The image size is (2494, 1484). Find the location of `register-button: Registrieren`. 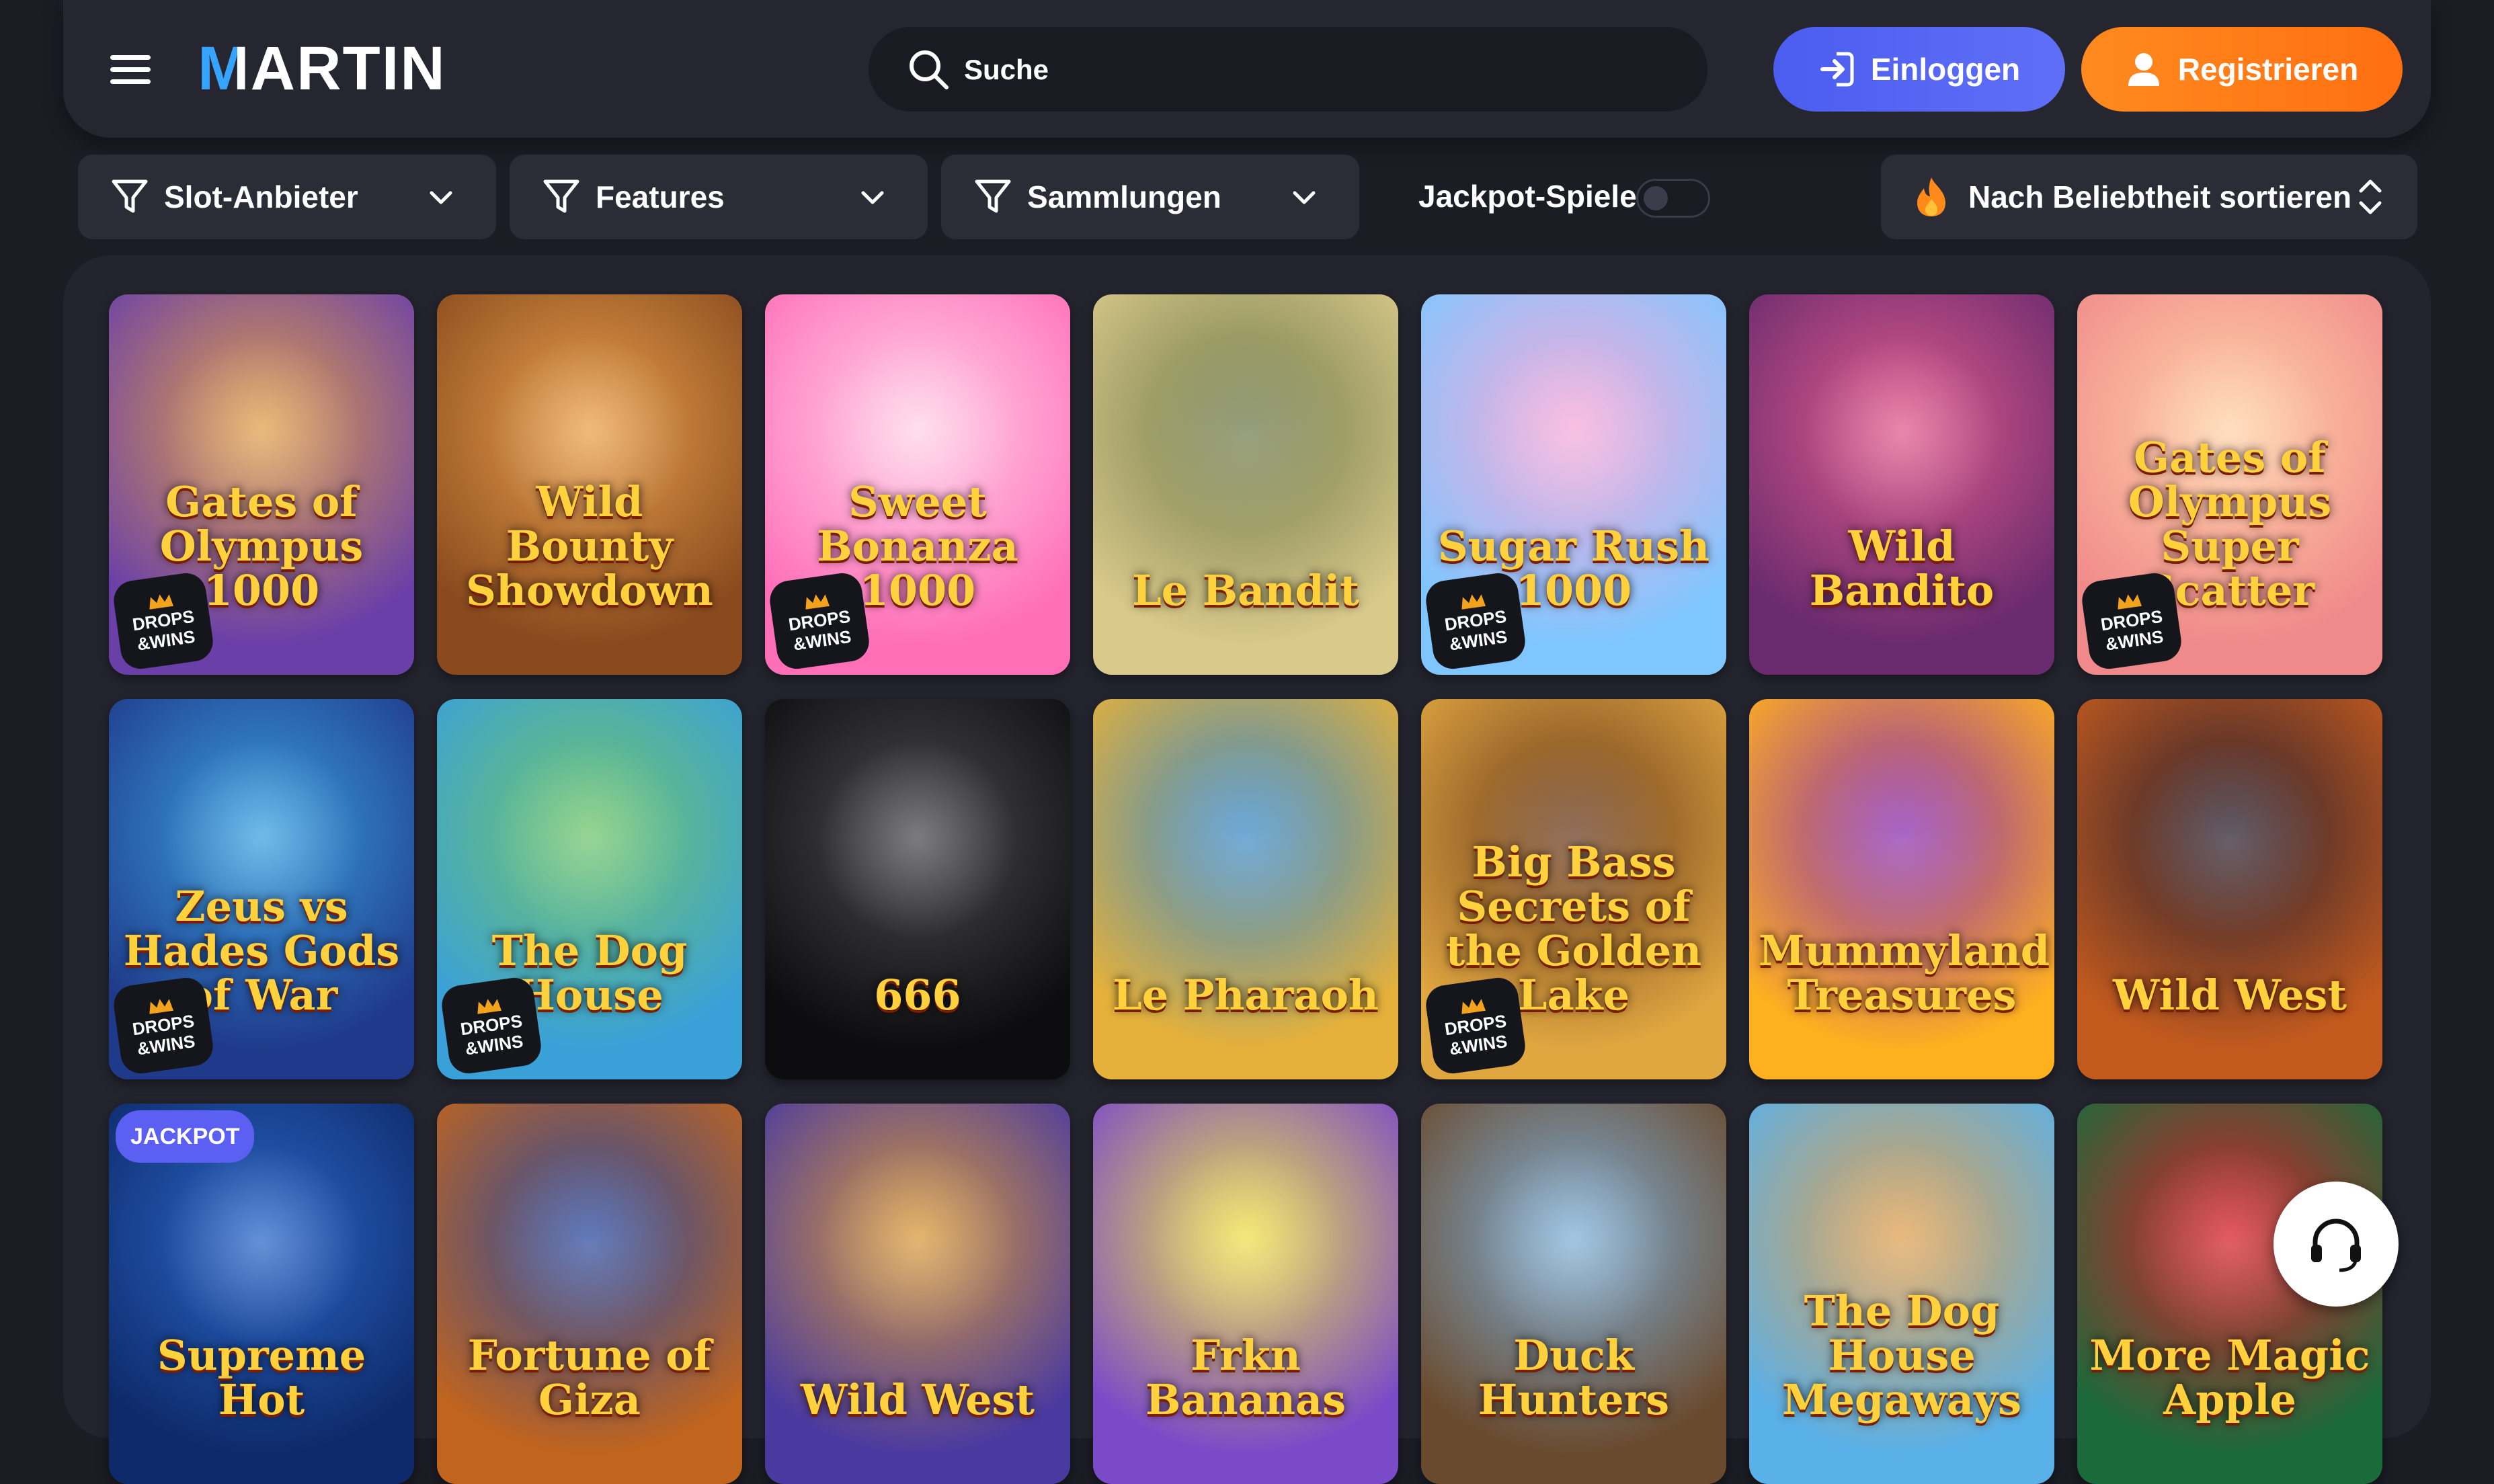

register-button: Registrieren is located at coordinates (2242, 69).